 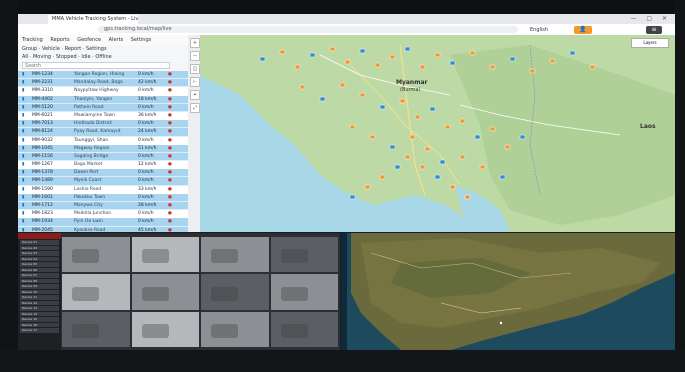 I want to click on zoom-in-icon: +, so click(x=195, y=43).